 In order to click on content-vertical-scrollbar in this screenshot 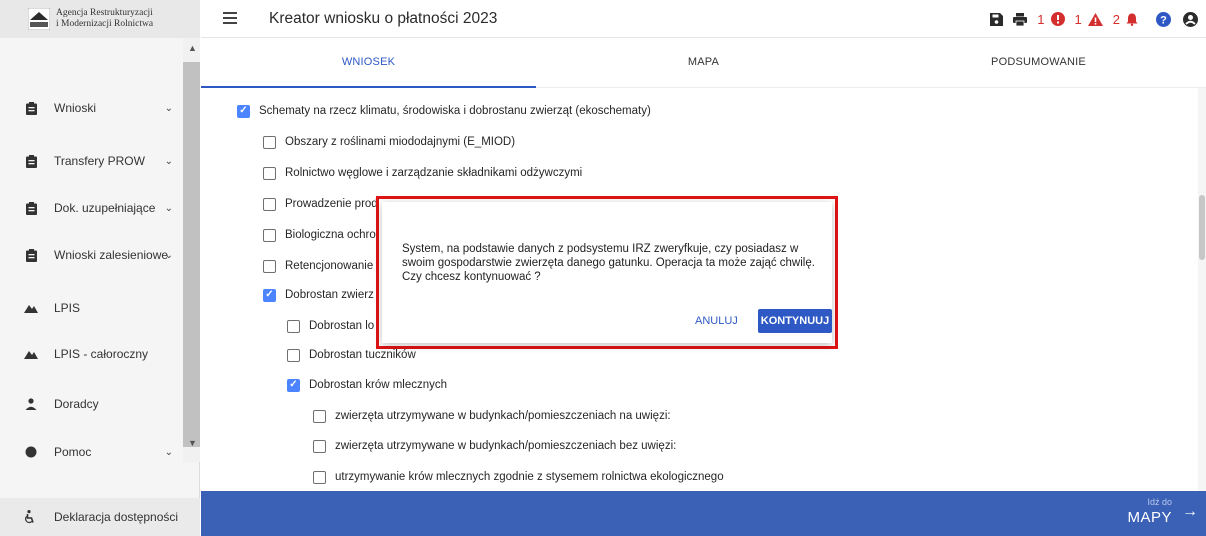, I will do `click(1202, 289)`.